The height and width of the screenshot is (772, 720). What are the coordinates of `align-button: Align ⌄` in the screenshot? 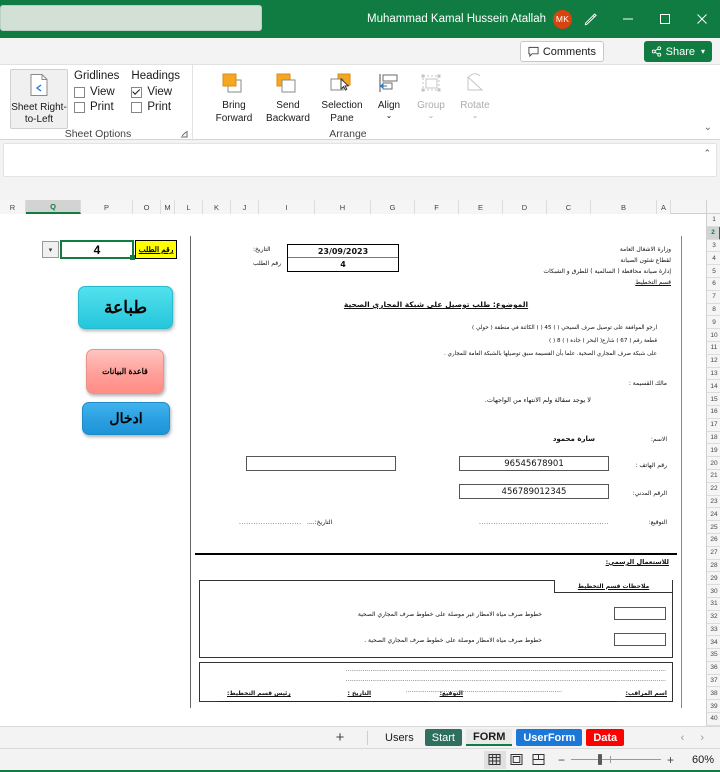 It's located at (389, 100).